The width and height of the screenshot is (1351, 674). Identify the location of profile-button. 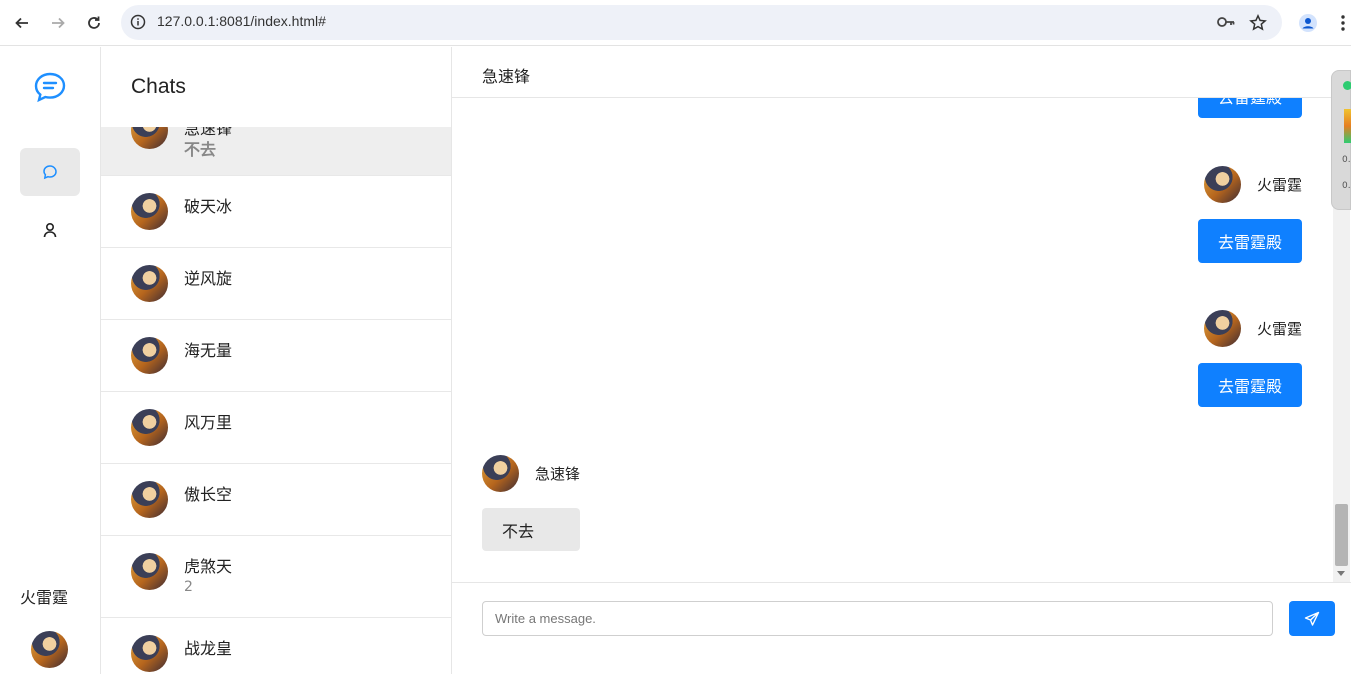
(1308, 23).